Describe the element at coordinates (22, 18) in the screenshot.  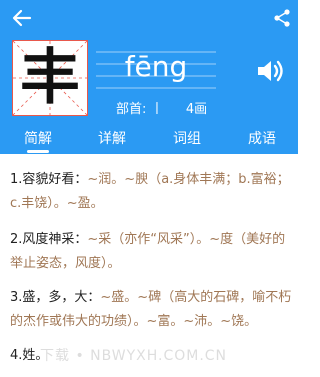
I see `back-arrow-icon` at that location.